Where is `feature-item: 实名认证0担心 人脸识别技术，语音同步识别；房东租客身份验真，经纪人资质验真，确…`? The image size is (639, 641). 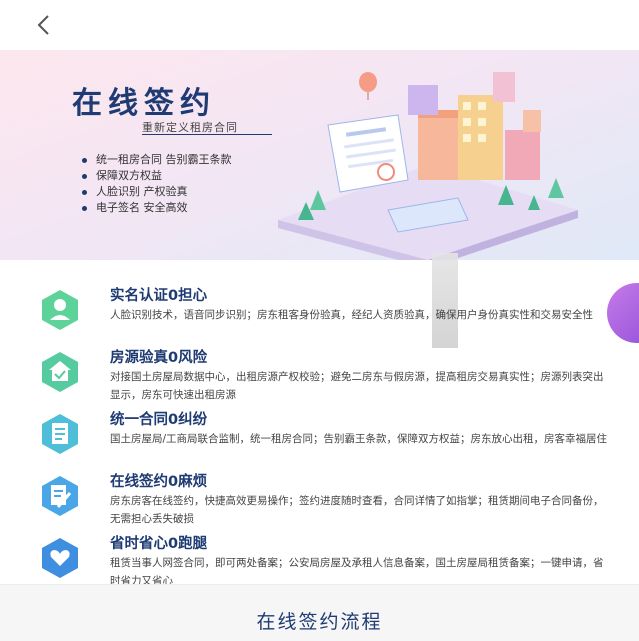 feature-item: 实名认证0担心 人脸识别技术，语音同步识别；房东租客身份验真，经纪人资质验真，确… is located at coordinates (319, 301).